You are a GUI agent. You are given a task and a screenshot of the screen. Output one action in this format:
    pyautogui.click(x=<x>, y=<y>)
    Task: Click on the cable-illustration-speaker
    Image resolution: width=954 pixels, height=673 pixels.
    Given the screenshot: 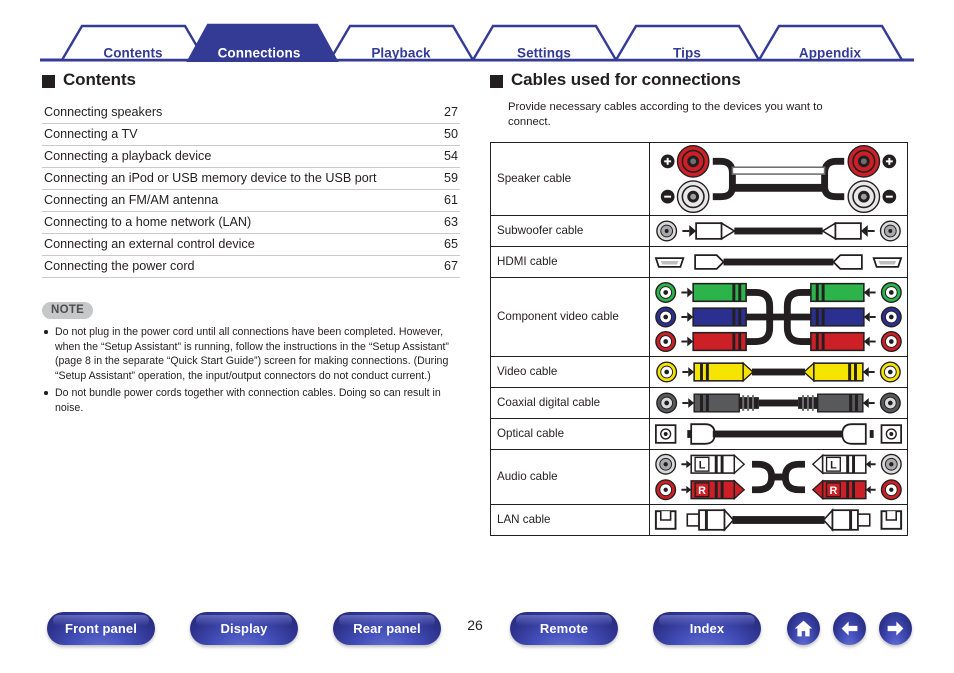 What is the action you would take?
    pyautogui.click(x=778, y=178)
    